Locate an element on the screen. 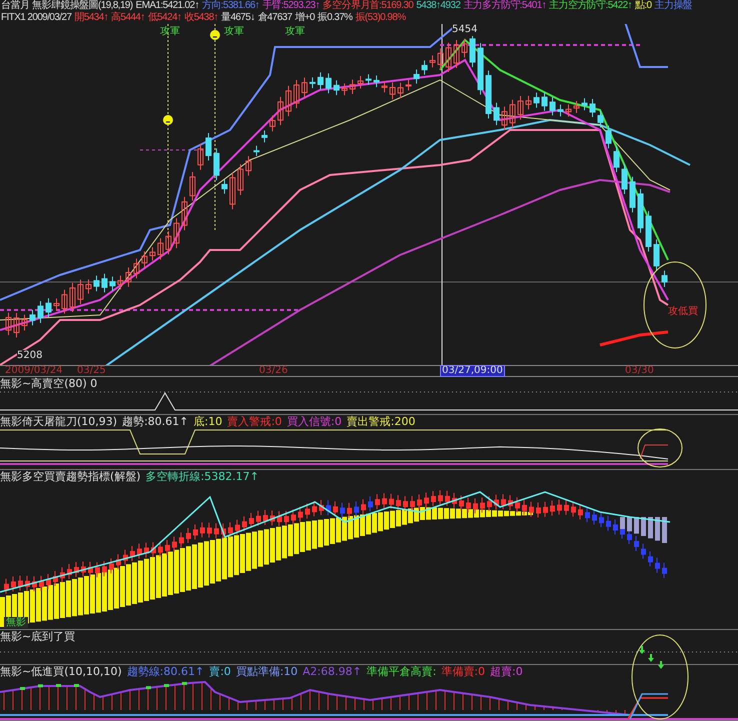  indicator-label: 無影~高賣空(80) 0 is located at coordinates (49, 383).